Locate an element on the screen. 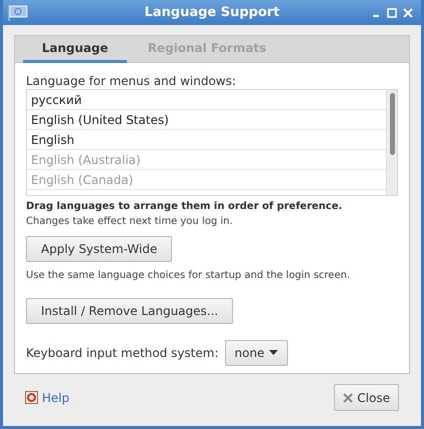 This screenshot has height=429, width=424. drag-hint: Drag languages to arrange them in order of preference. is located at coordinates (185, 207).